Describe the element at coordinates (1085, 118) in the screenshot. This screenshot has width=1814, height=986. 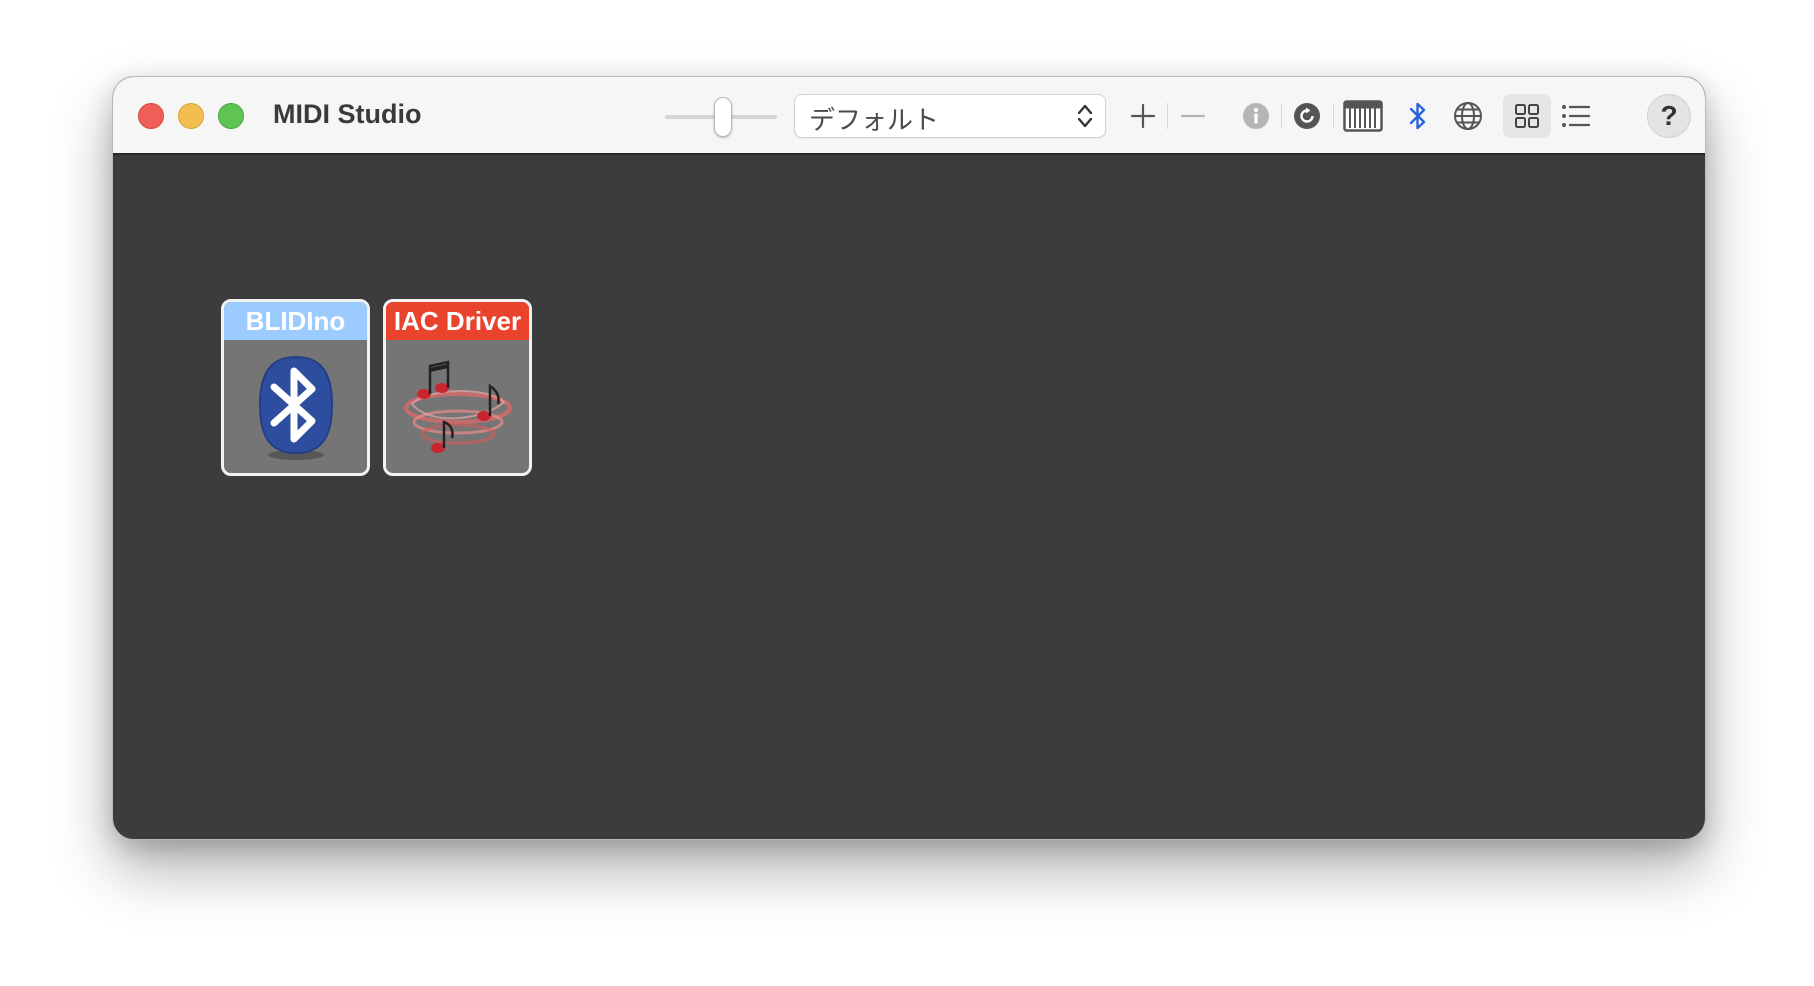
I see `chevron-up-down-icon` at that location.